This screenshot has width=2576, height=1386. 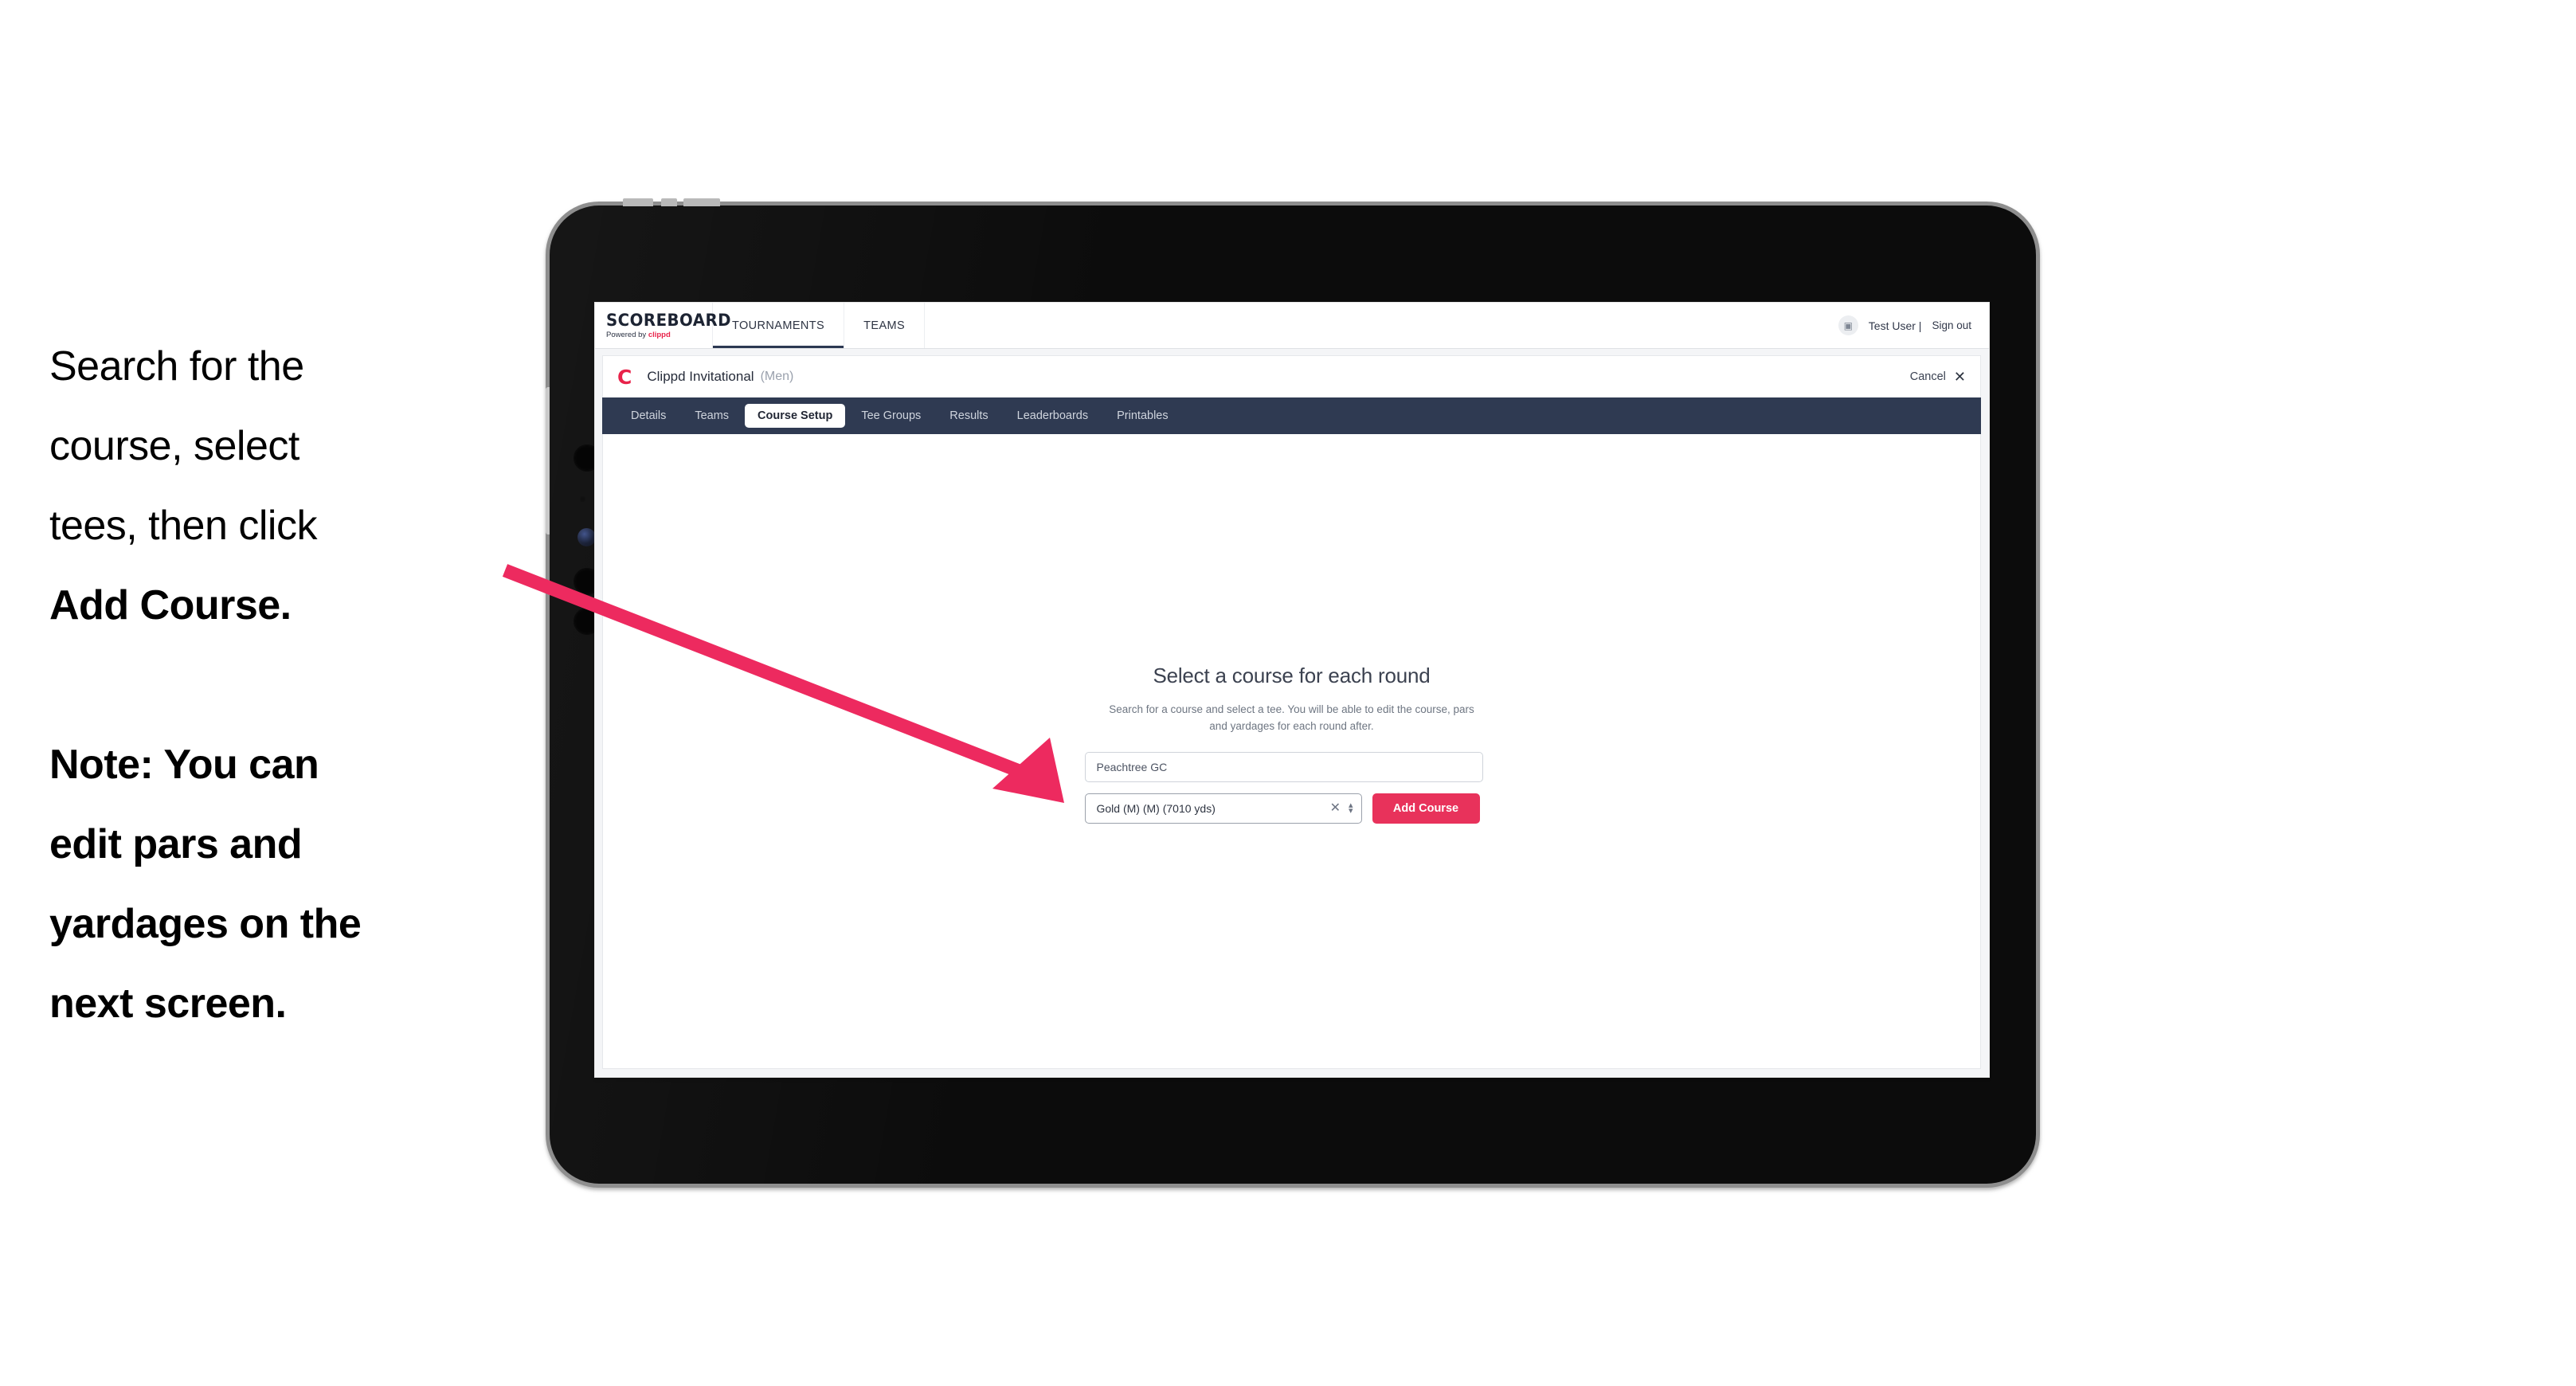 I want to click on avatar: ▣, so click(x=1848, y=325).